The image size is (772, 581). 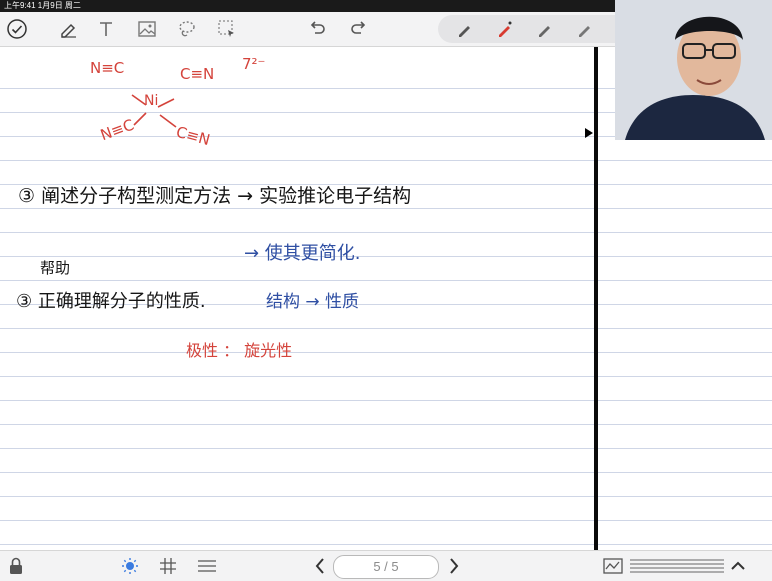 What do you see at coordinates (313, 302) in the screenshot?
I see `note-line-4-blue: 结构 → 性质` at bounding box center [313, 302].